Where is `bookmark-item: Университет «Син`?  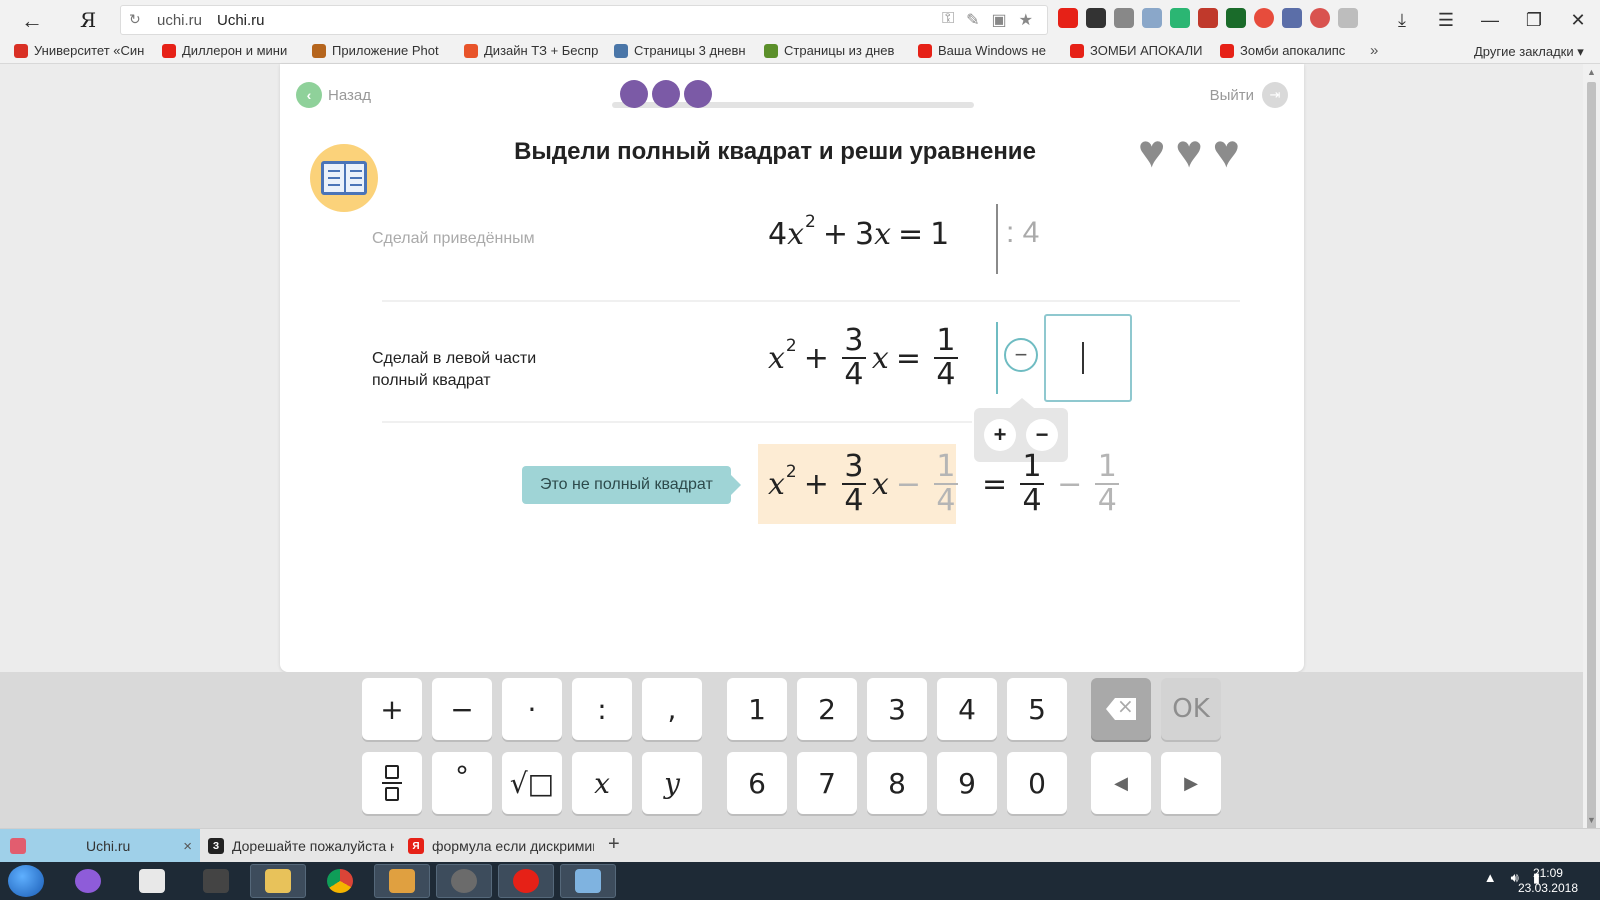 bookmark-item: Университет «Син is located at coordinates (80, 50).